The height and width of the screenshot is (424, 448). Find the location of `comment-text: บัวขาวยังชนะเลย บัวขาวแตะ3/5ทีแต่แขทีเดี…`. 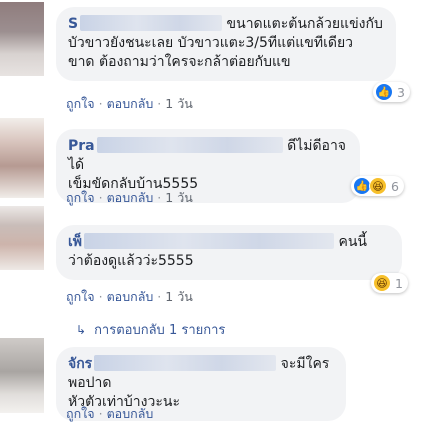

comment-text: บัวขาวยังชนะเลย บัวขาวแตะ3/5ทีแต่แขทีเดี… is located at coordinates (211, 43).